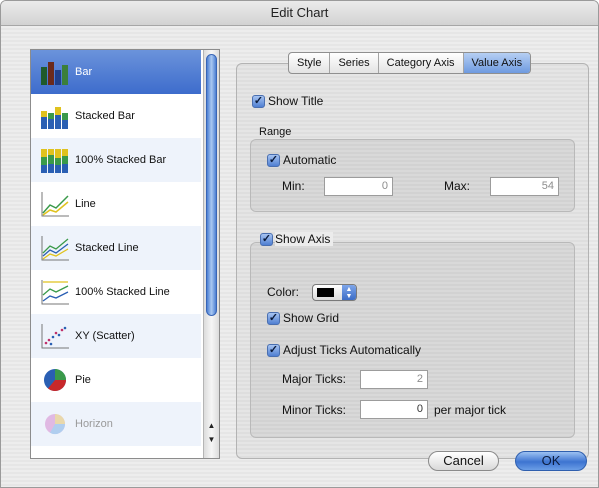  What do you see at coordinates (524, 186) in the screenshot?
I see `max-field: 54` at bounding box center [524, 186].